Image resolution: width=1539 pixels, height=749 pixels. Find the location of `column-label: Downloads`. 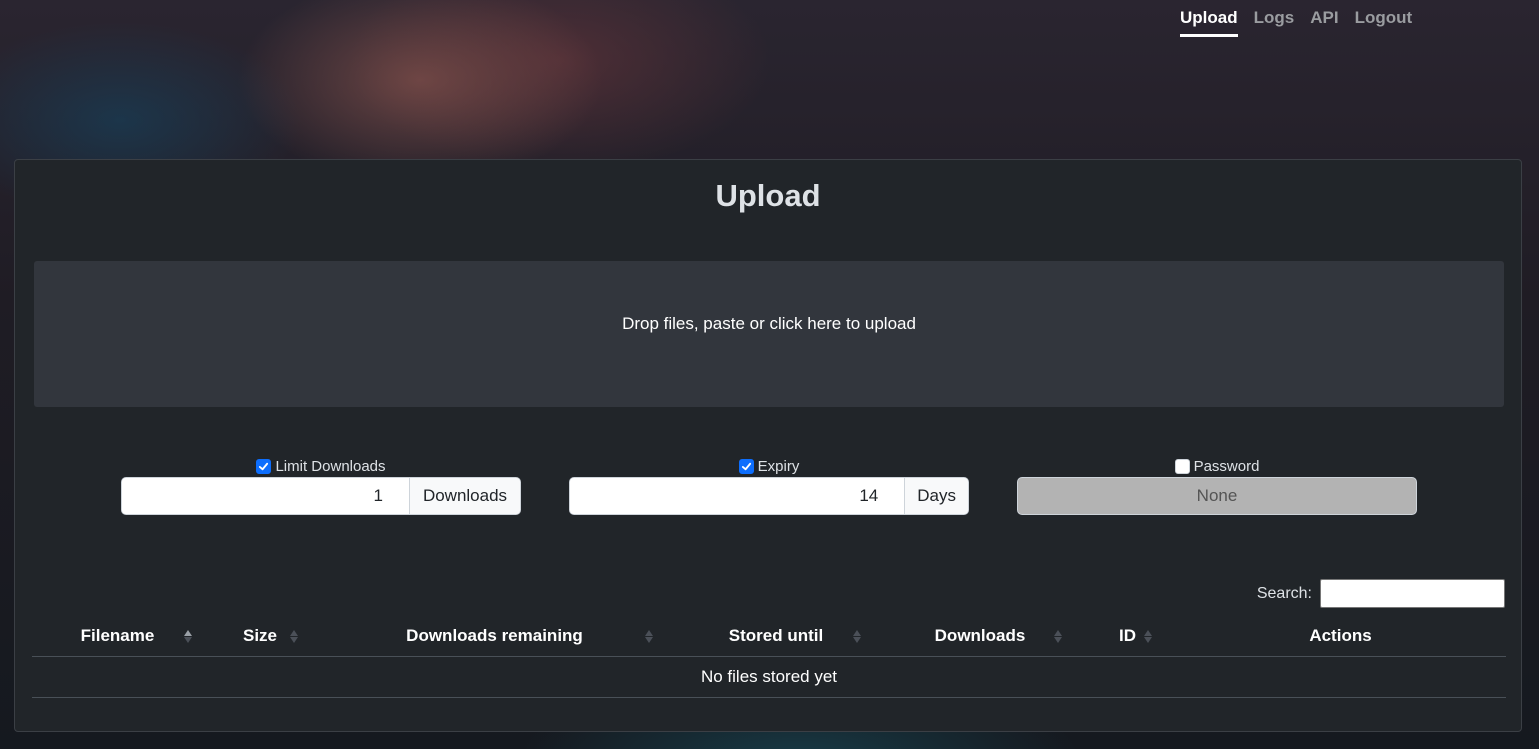

column-label: Downloads is located at coordinates (980, 635).